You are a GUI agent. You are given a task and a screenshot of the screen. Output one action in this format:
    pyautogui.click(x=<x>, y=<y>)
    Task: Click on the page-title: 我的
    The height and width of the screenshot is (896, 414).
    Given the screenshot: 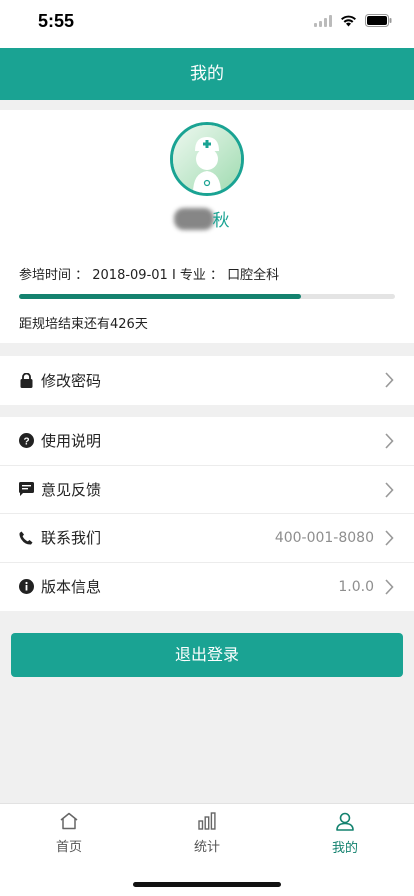 What is the action you would take?
    pyautogui.click(x=207, y=74)
    